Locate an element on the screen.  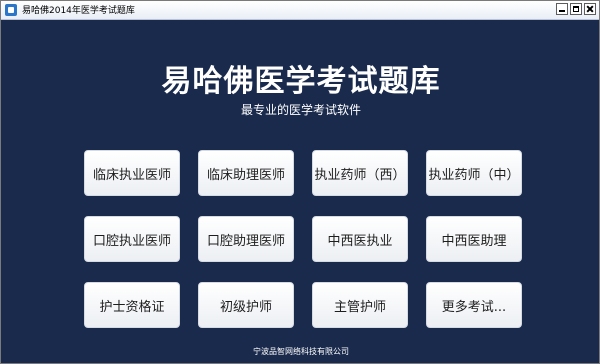
close-icon is located at coordinates (590, 9).